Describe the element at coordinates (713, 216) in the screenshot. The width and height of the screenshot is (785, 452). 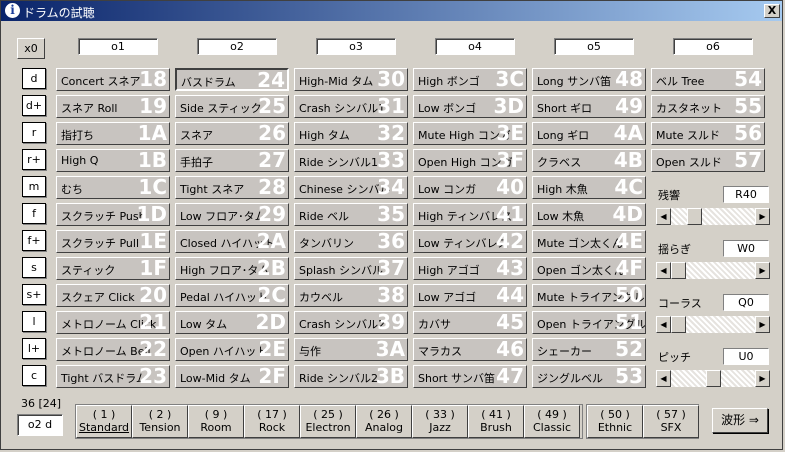
I see `slider-track-1: ◀ ▶` at that location.